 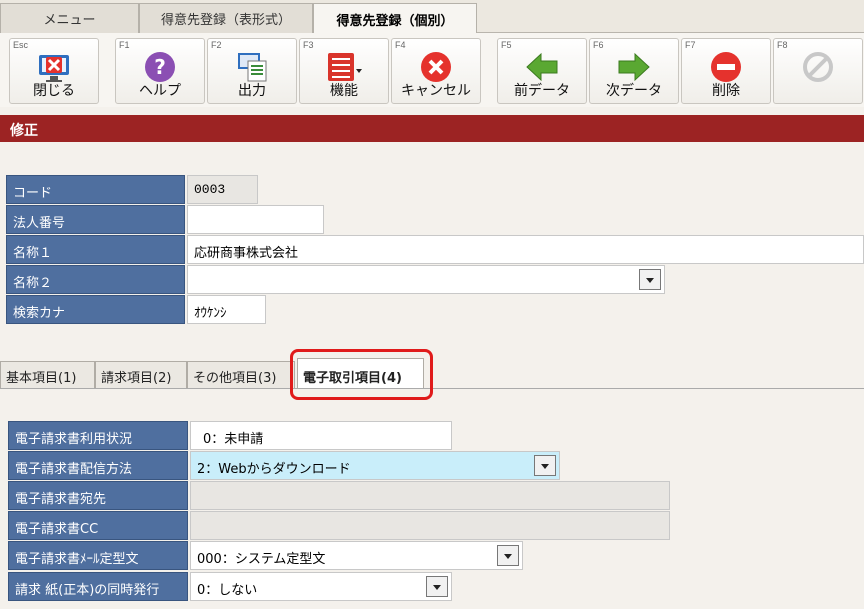 I want to click on delivery-label: 電子請求書配信方法, so click(x=98, y=465).